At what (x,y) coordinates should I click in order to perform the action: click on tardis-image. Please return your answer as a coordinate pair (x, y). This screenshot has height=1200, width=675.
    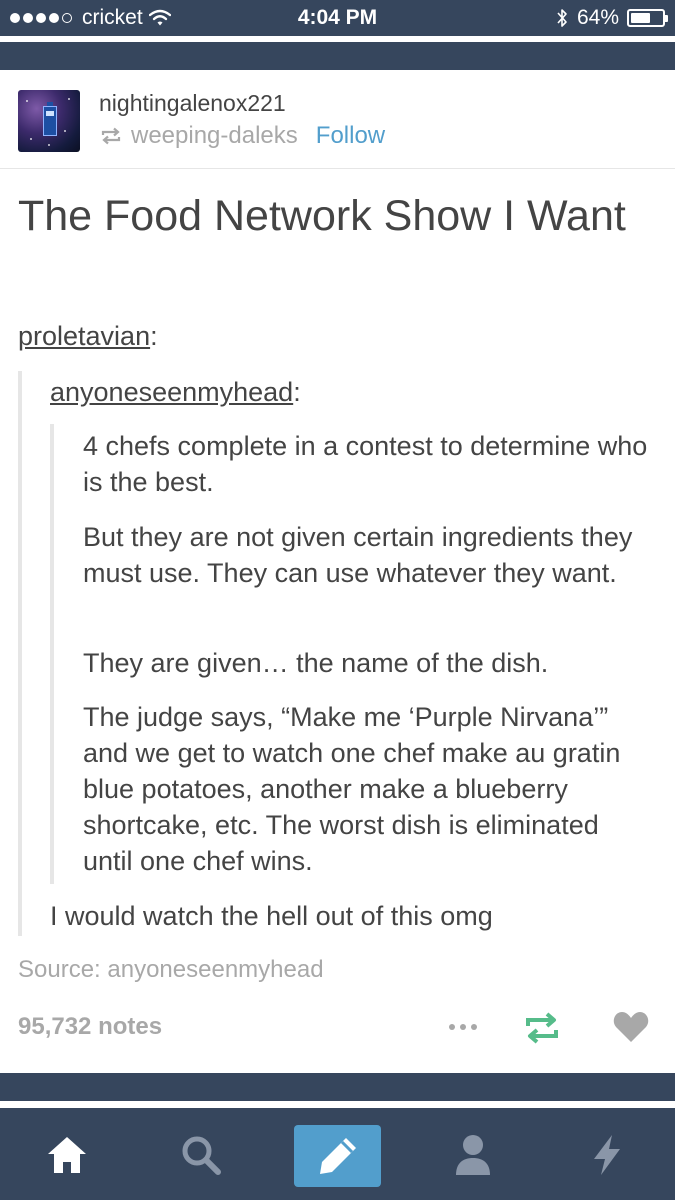
    Looking at the image, I should click on (50, 119).